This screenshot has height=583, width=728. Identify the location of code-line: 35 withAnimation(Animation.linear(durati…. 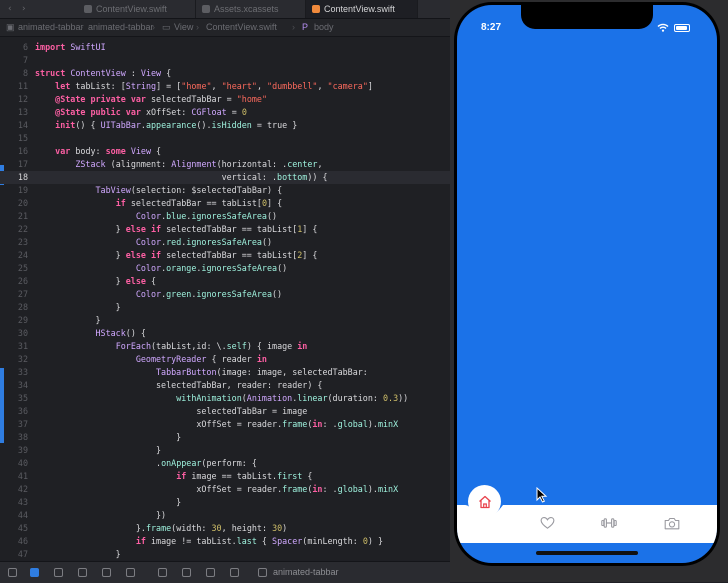
(225, 398).